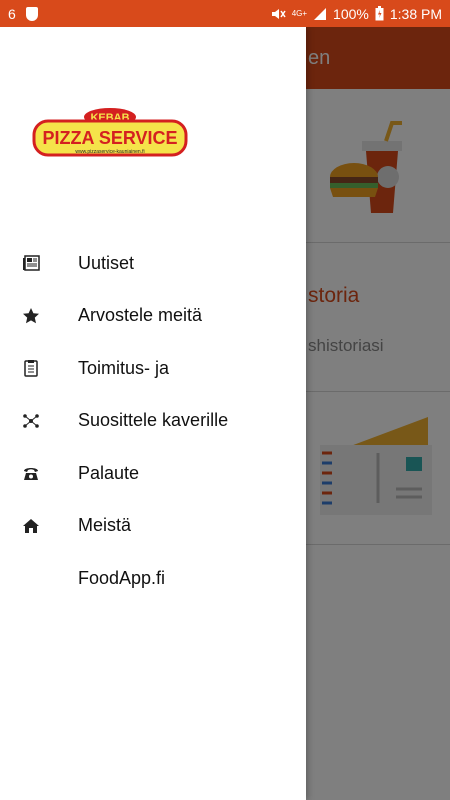 Image resolution: width=450 pixels, height=800 pixels. What do you see at coordinates (105, 525) in the screenshot?
I see `drawer-item-label: Meistä` at bounding box center [105, 525].